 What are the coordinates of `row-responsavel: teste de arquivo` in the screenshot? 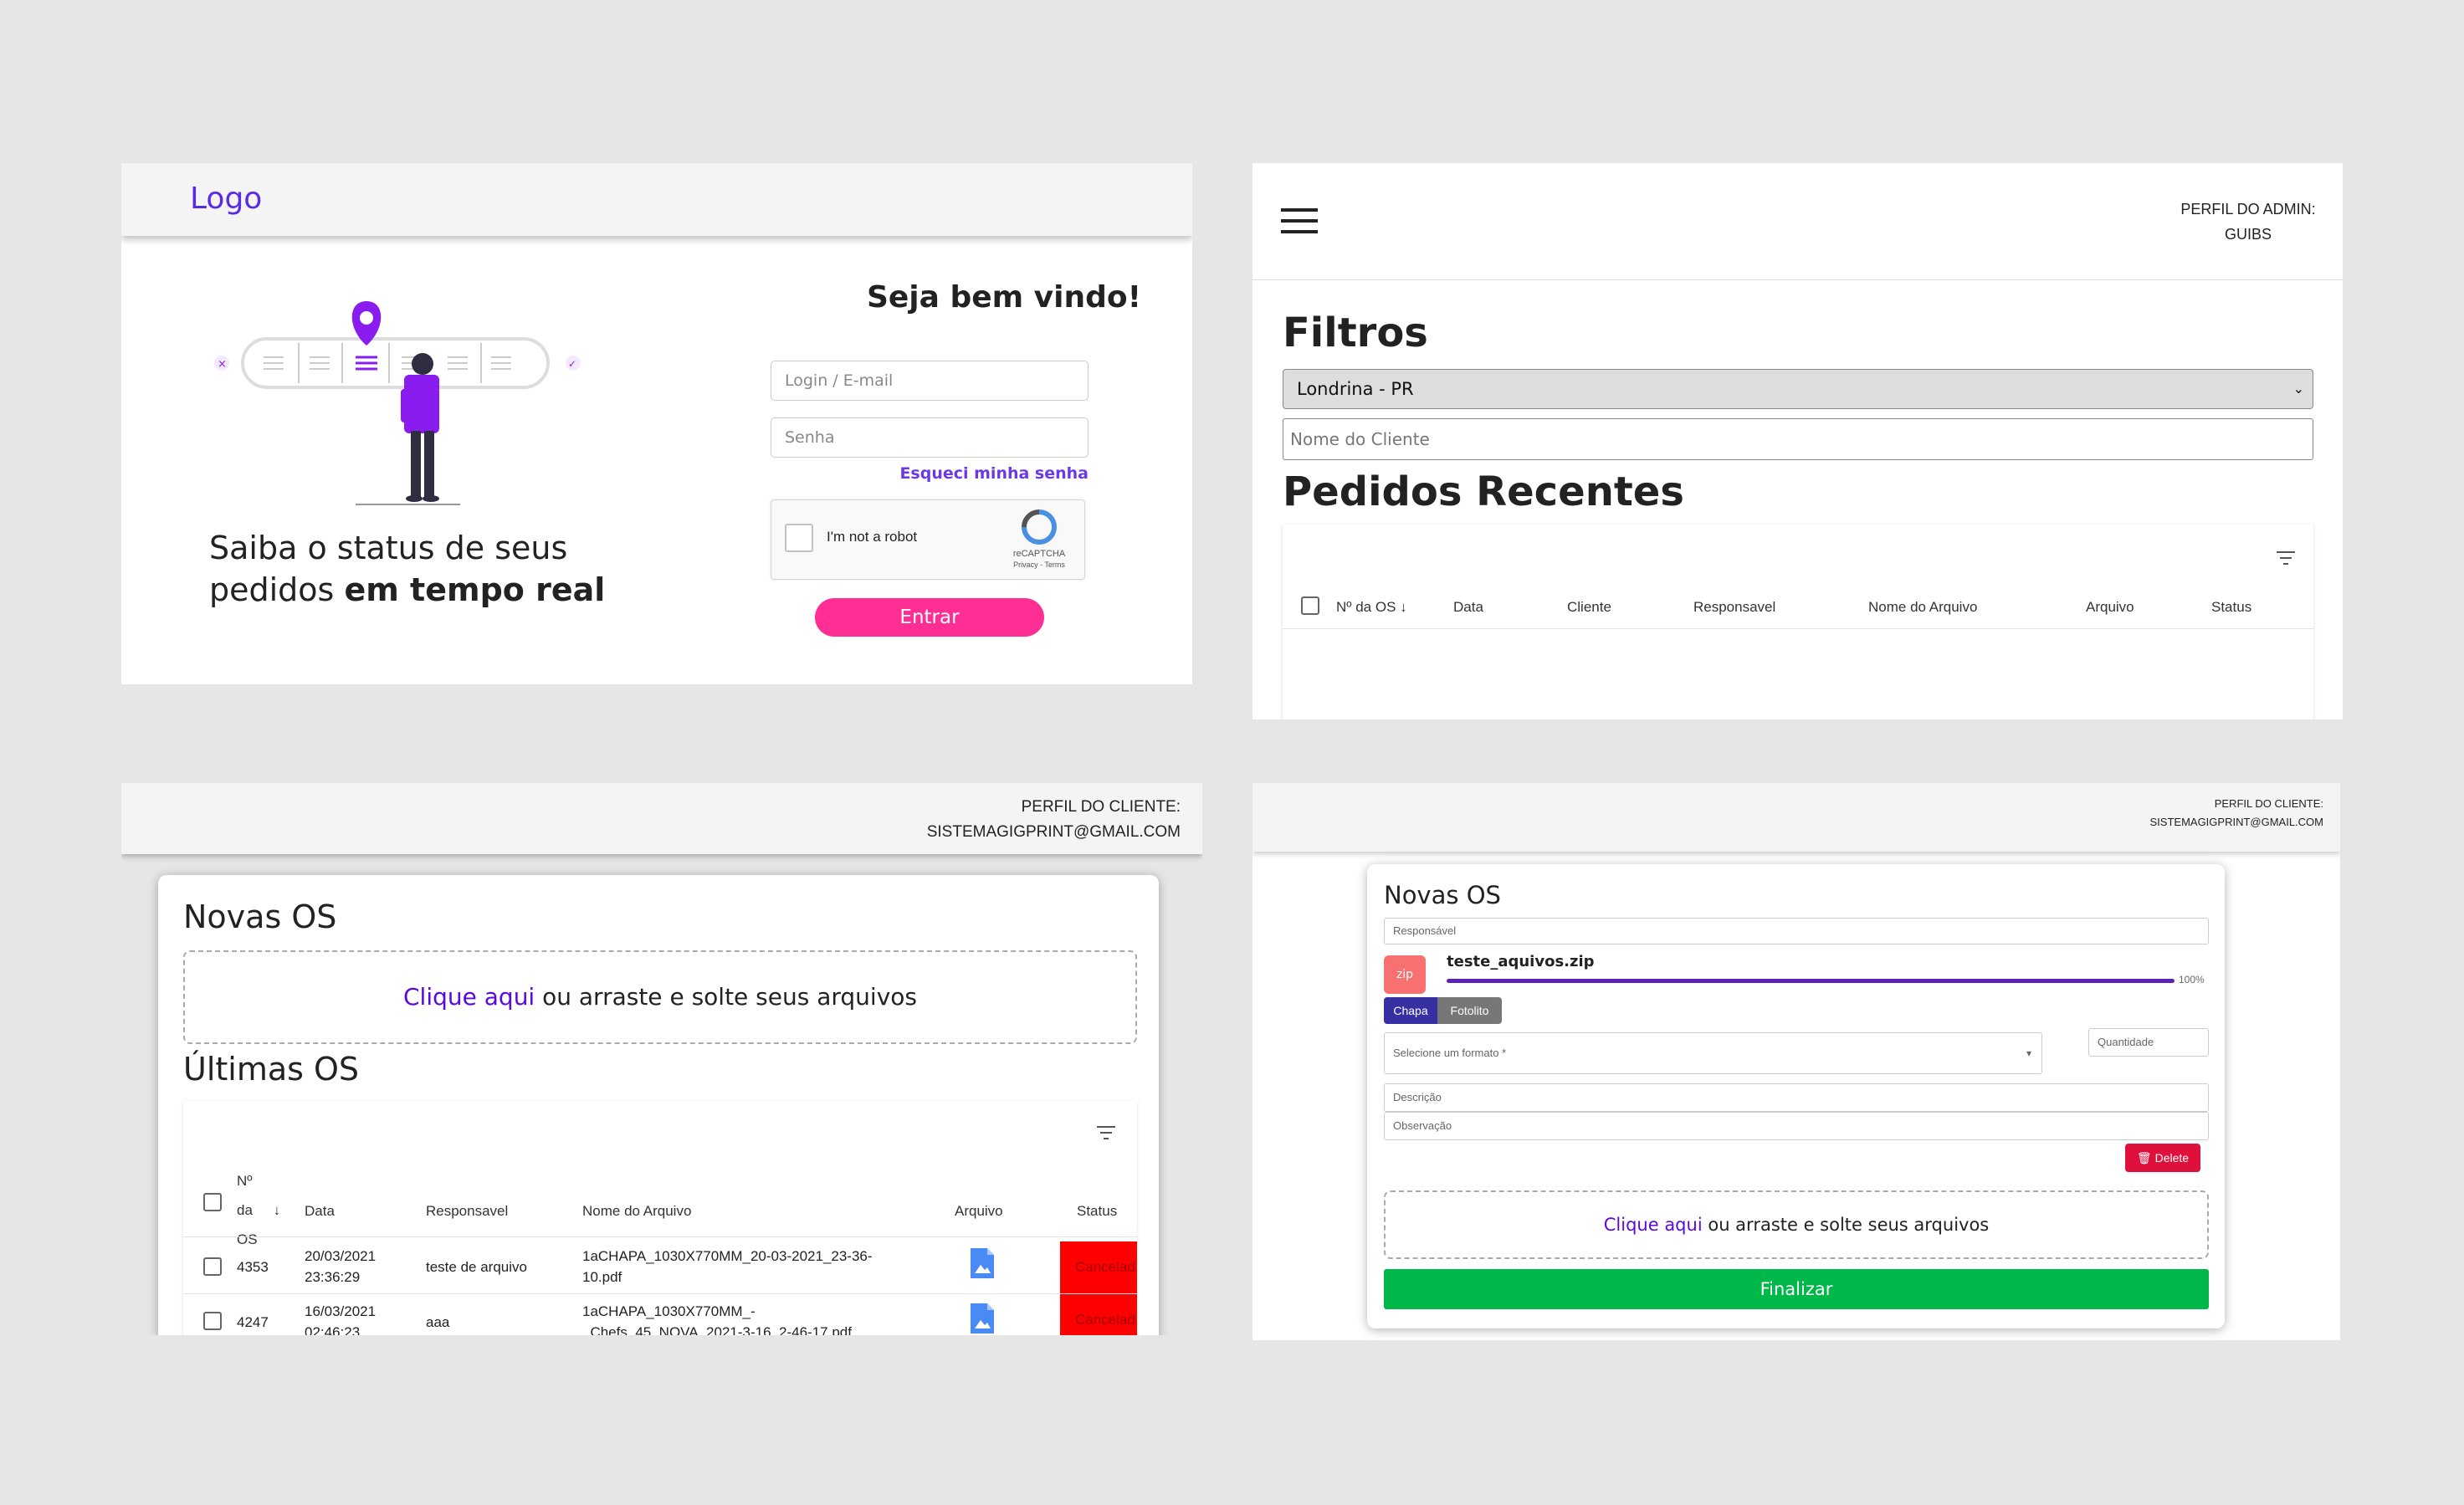 It's located at (476, 1267).